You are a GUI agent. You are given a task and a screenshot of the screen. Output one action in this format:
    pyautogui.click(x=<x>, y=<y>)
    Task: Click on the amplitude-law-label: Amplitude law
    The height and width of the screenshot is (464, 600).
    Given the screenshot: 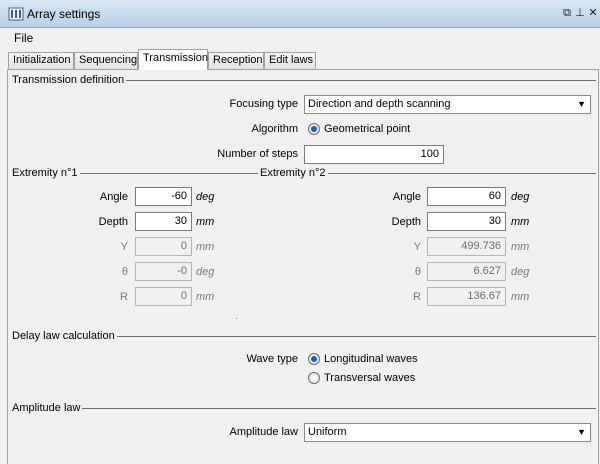 What is the action you would take?
    pyautogui.click(x=263, y=432)
    